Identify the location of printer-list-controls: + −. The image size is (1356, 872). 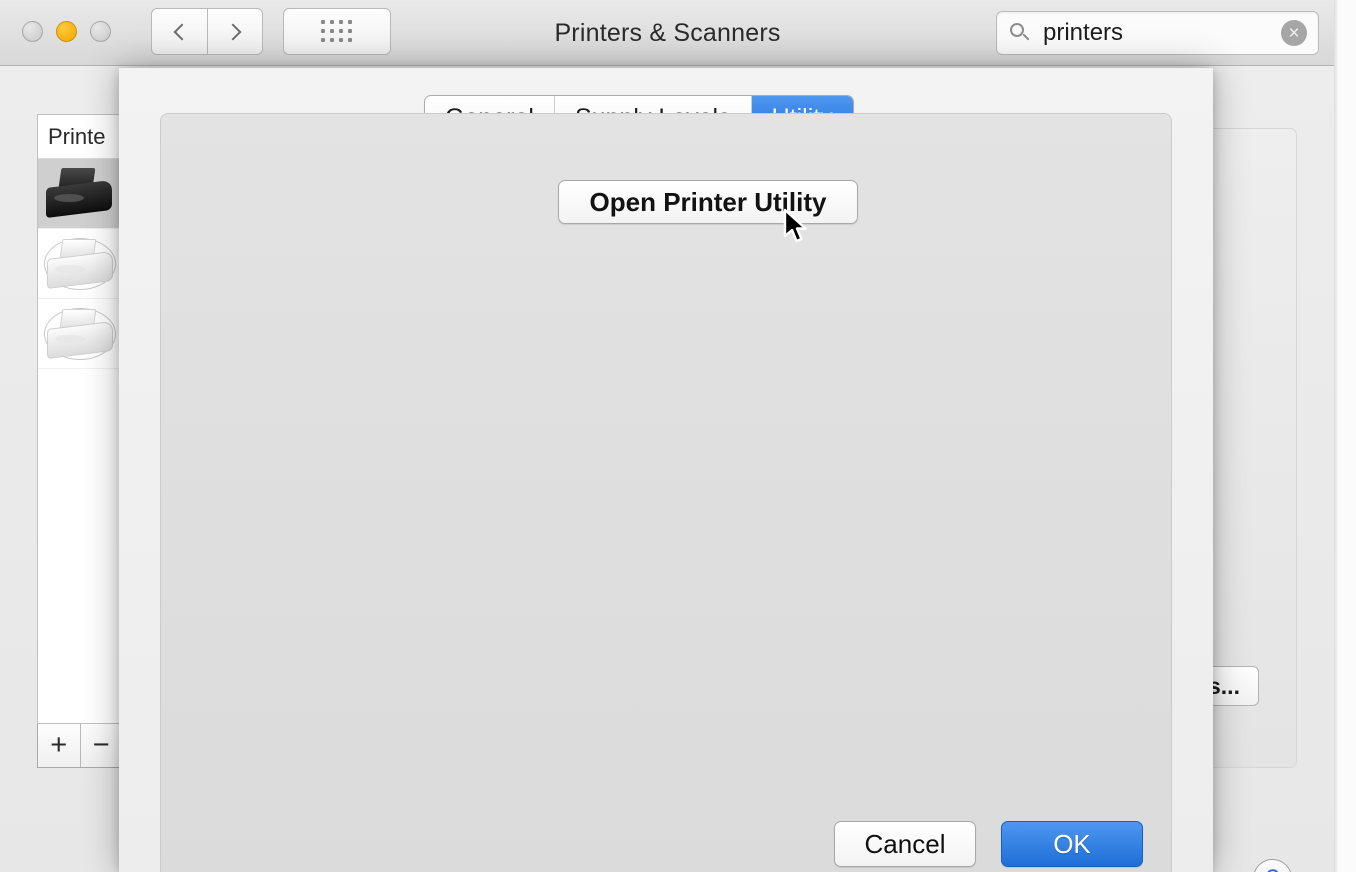
(80, 746).